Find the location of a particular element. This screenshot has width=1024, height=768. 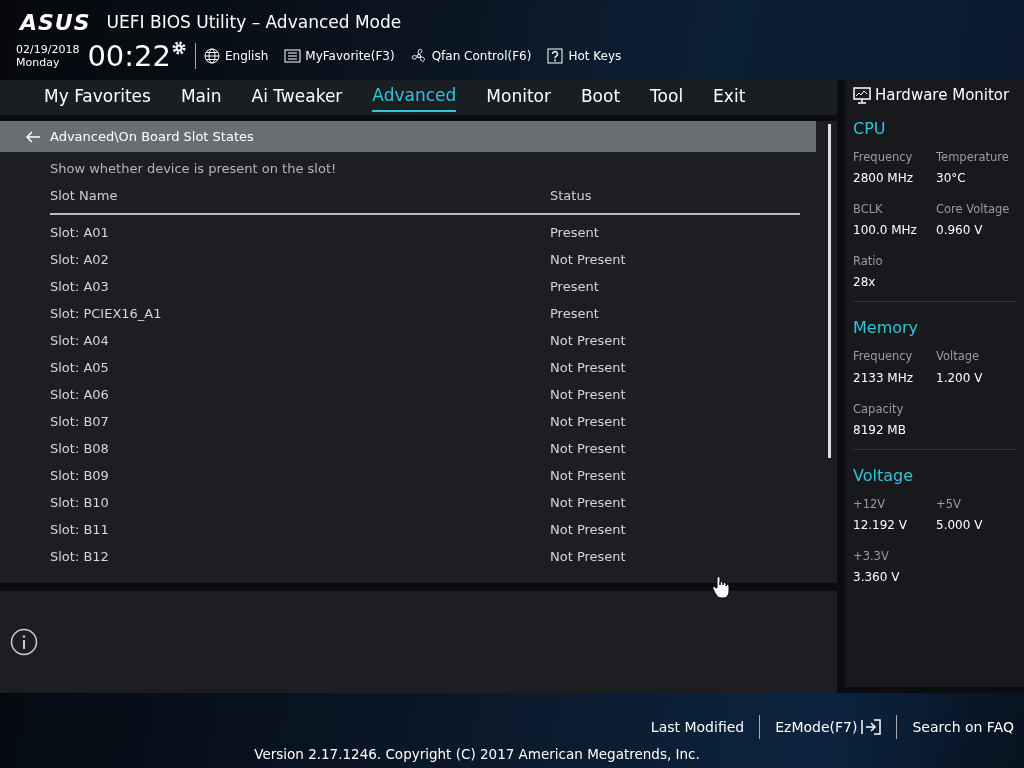

metric-value: 30°C is located at coordinates (951, 178).